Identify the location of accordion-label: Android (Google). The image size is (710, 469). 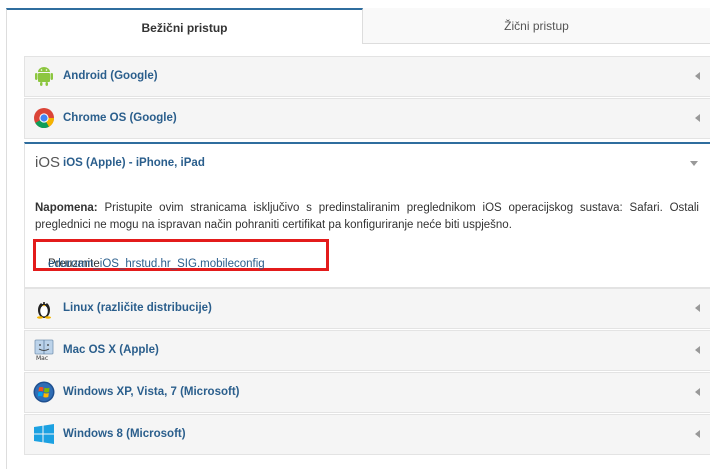
(110, 76).